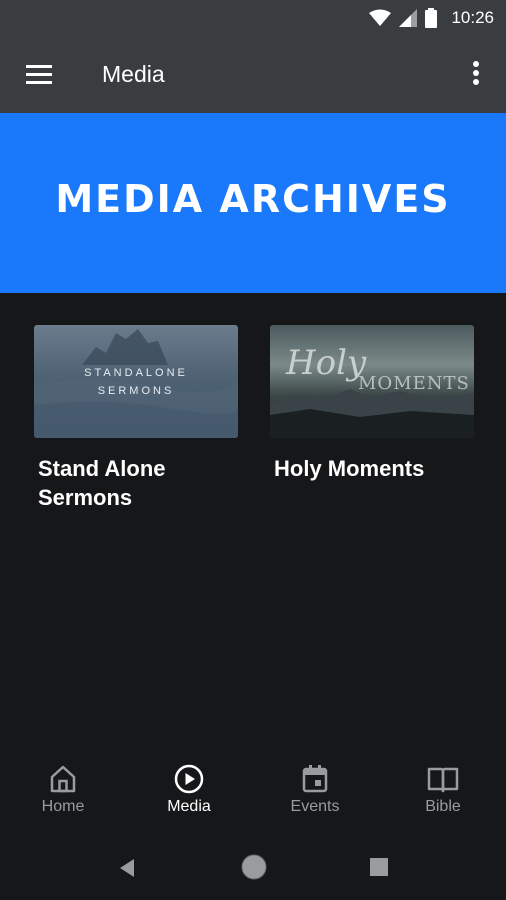 Image resolution: width=506 pixels, height=900 pixels. What do you see at coordinates (136, 391) in the screenshot?
I see `thumb-line-2: SERMONS` at bounding box center [136, 391].